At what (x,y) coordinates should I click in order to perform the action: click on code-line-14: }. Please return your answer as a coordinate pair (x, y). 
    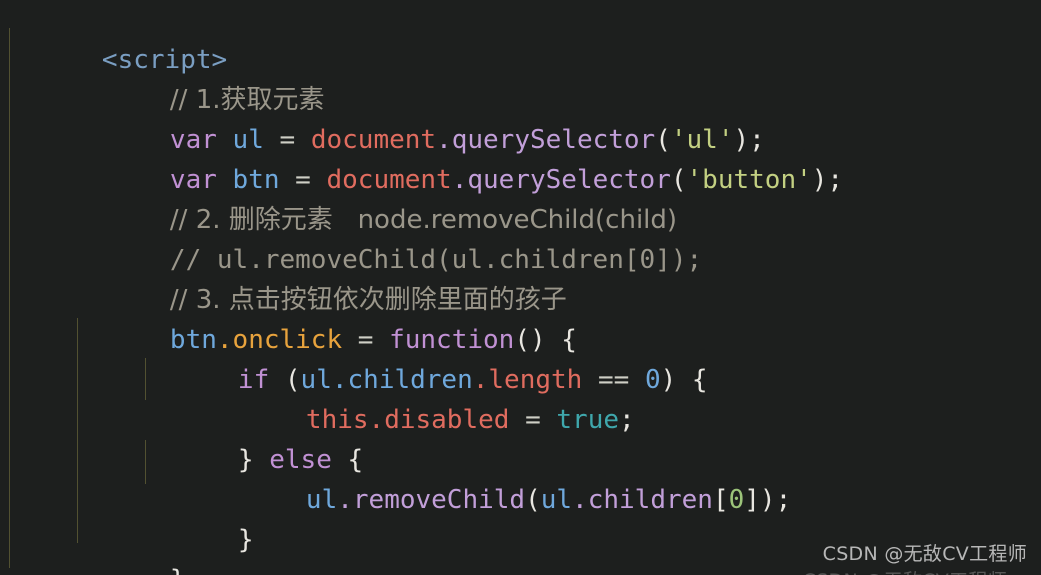
    Looking at the image, I should click on (520, 547).